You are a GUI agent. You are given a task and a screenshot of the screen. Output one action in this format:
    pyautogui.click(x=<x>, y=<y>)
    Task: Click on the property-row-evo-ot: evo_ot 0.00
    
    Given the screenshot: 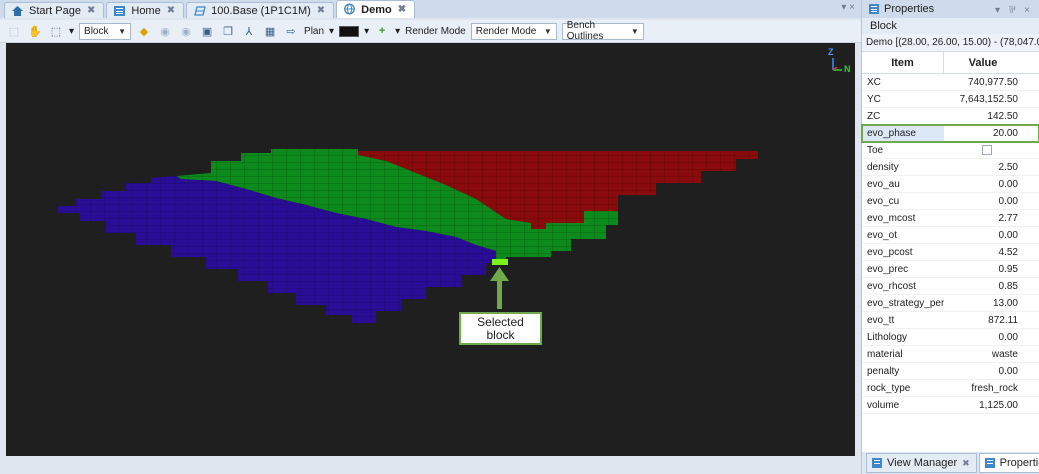 What is the action you would take?
    pyautogui.click(x=950, y=235)
    